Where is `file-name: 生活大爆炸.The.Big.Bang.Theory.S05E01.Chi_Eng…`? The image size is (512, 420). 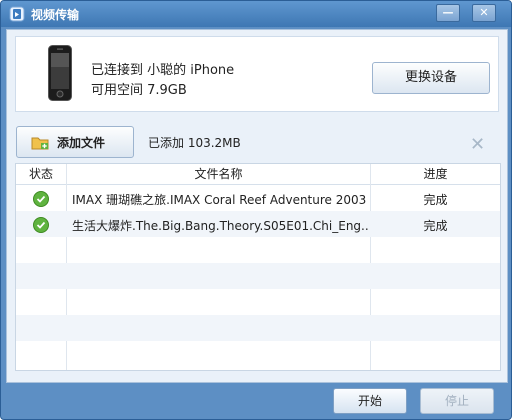
file-name: 生活大爆炸.The.Big.Bang.Theory.S05E01.Chi_Eng… is located at coordinates (220, 226).